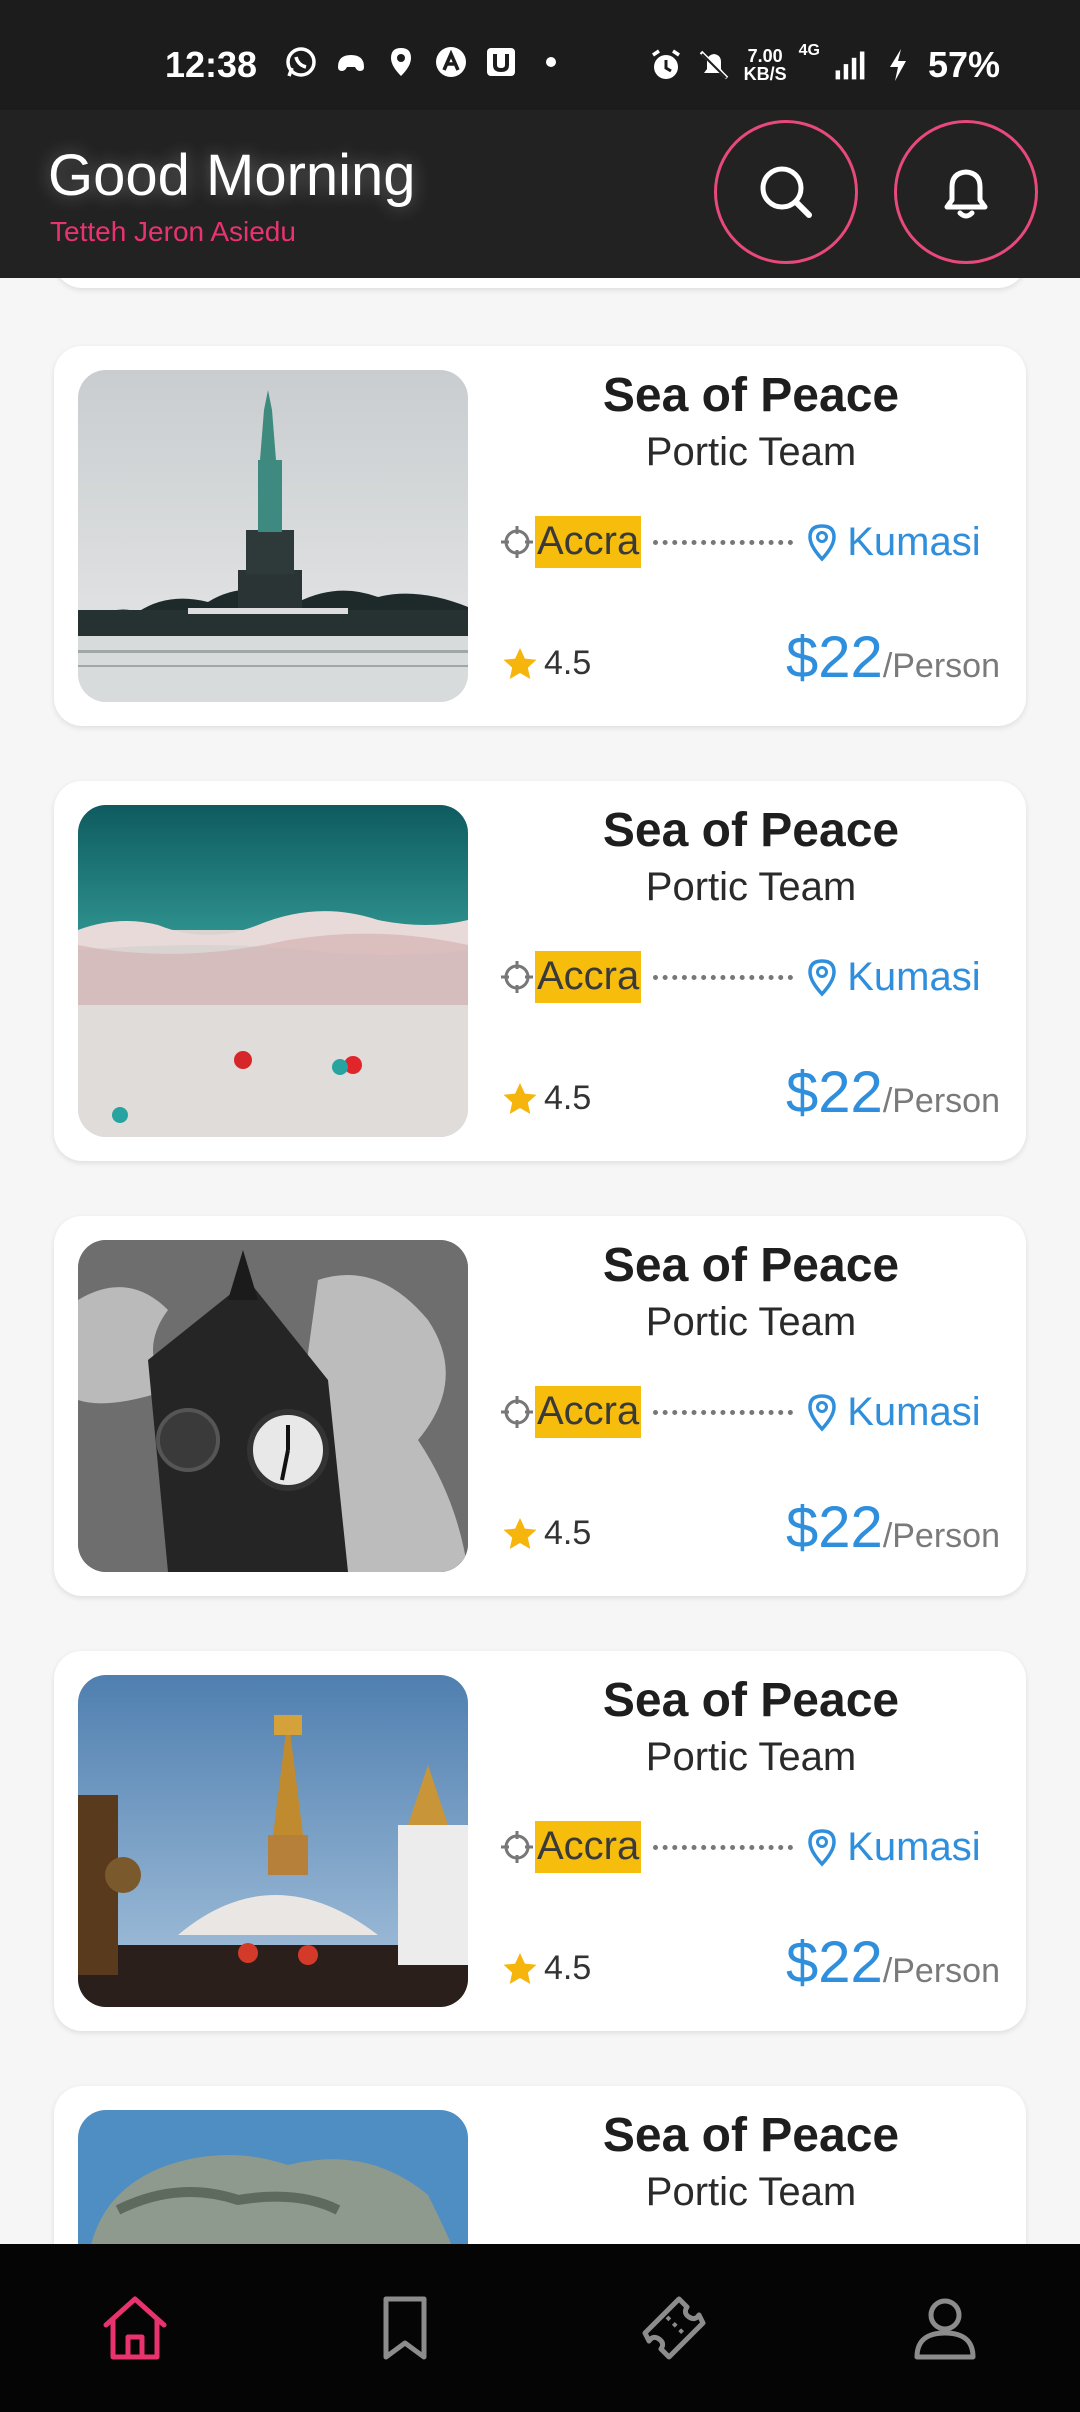 The height and width of the screenshot is (2412, 1080). I want to click on trip-image-sea-rock, so click(273, 2177).